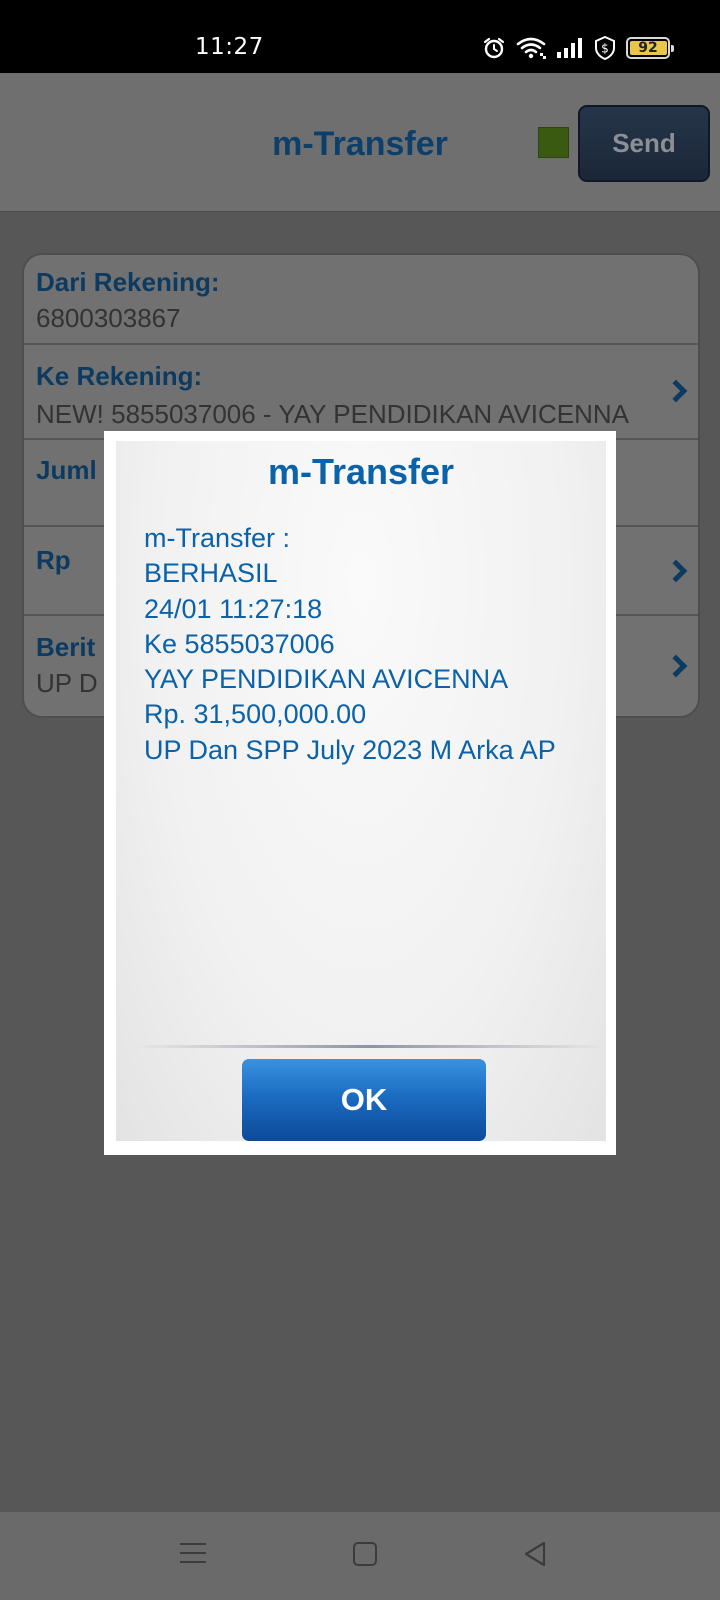 Image resolution: width=720 pixels, height=1600 pixels. What do you see at coordinates (569, 48) in the screenshot?
I see `signal-icon` at bounding box center [569, 48].